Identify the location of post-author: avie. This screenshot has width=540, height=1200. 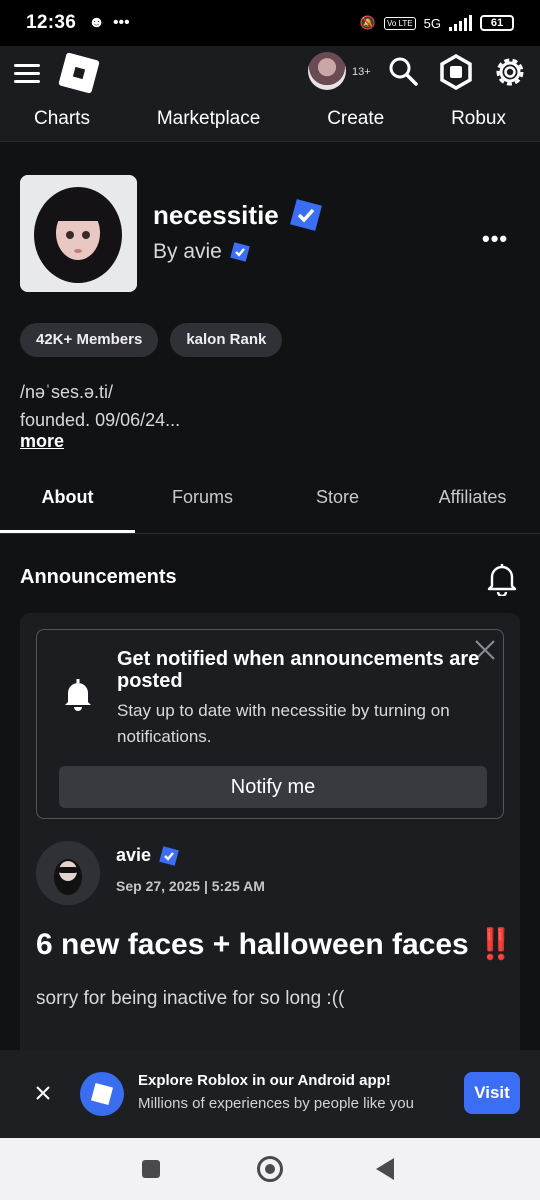
(147, 855).